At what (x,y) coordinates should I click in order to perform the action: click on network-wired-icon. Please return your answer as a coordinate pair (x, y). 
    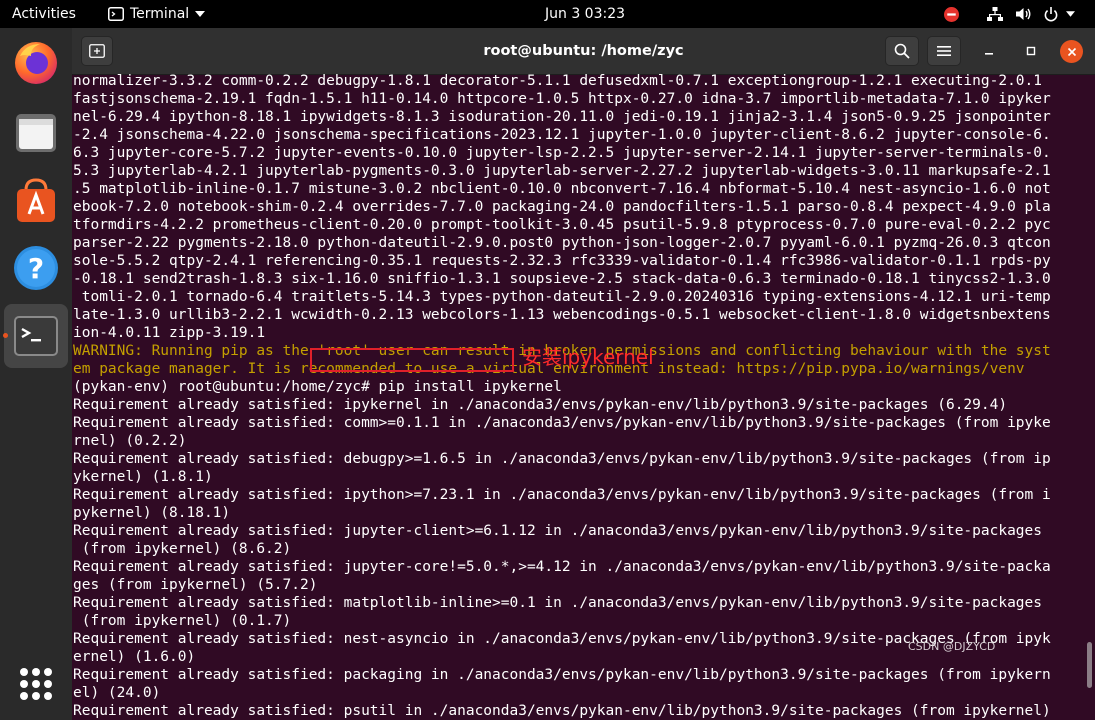
    Looking at the image, I should click on (995, 13).